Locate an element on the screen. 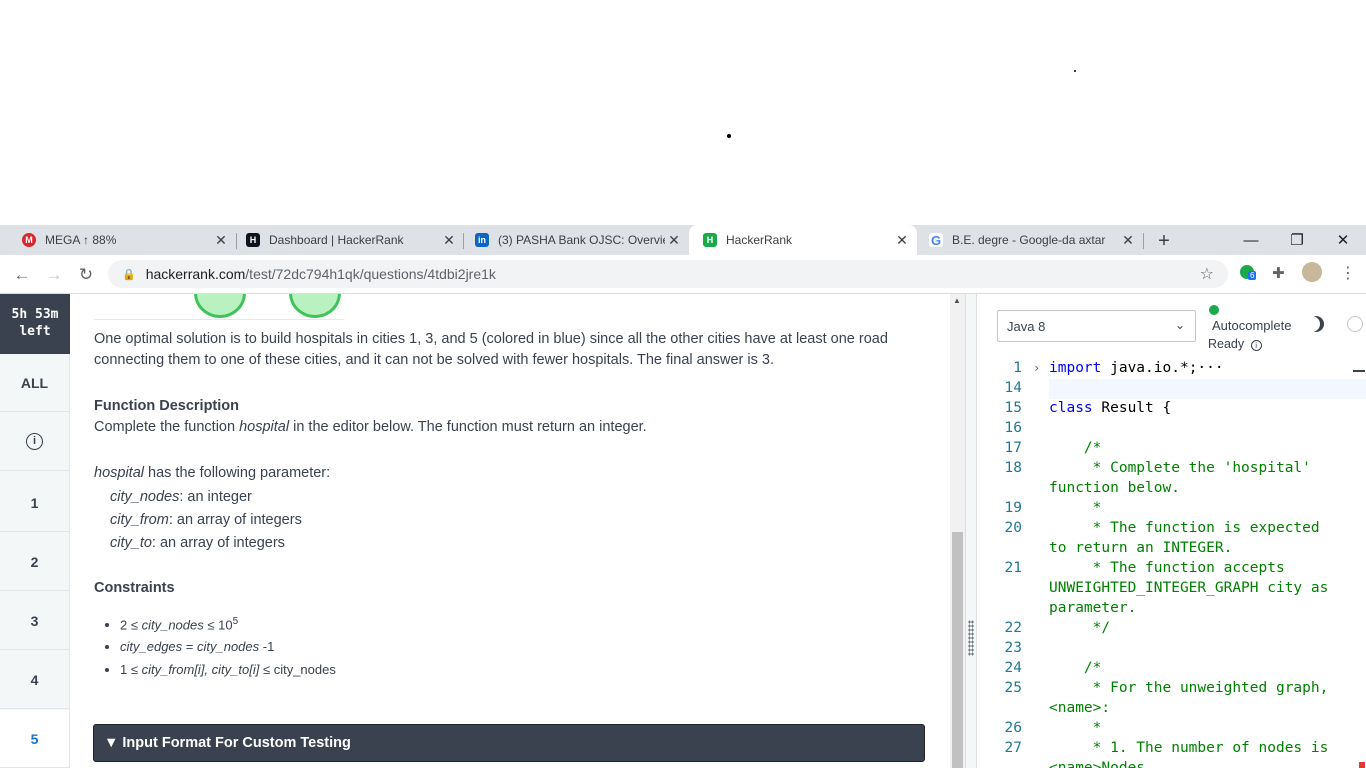 The width and height of the screenshot is (1366, 768). tab-dashboard: H Dashboard | HackerRank ✕ is located at coordinates (344, 240).